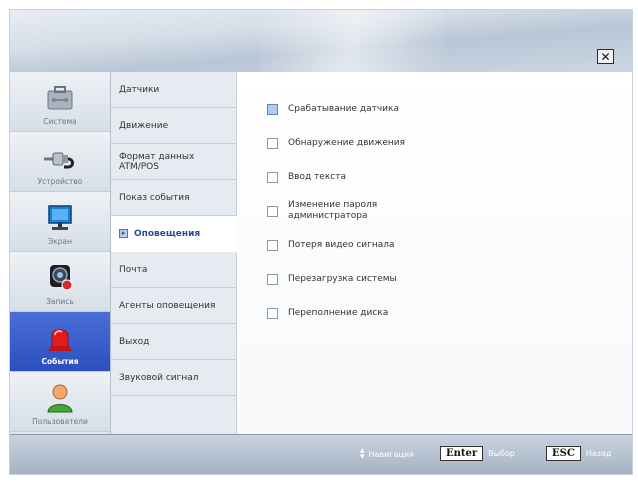  What do you see at coordinates (434, 245) in the screenshot?
I see `option-video-loss: Потеря видео сигнала` at bounding box center [434, 245].